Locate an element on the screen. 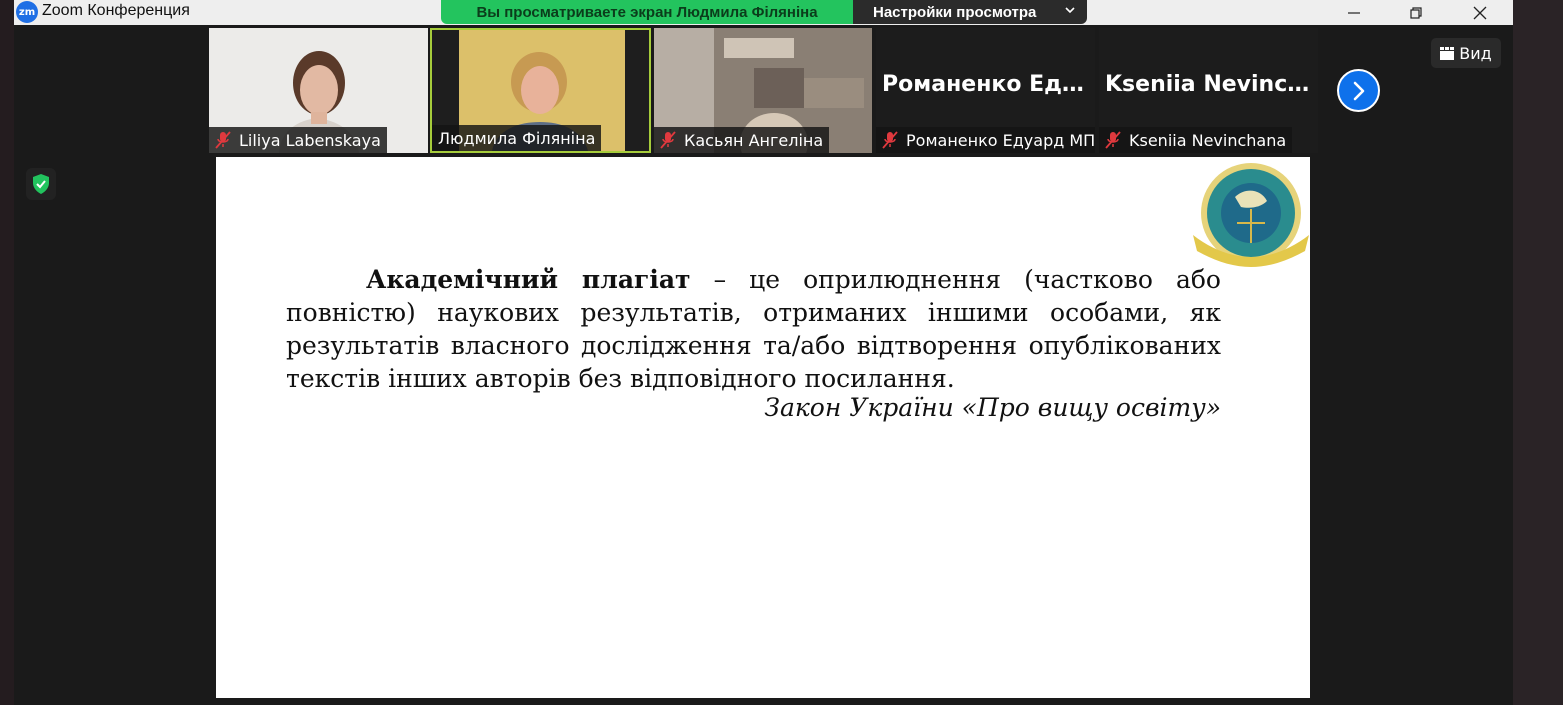 Image resolution: width=1563 pixels, height=705 pixels. participant-name: Liliya Labenskaya is located at coordinates (310, 140).